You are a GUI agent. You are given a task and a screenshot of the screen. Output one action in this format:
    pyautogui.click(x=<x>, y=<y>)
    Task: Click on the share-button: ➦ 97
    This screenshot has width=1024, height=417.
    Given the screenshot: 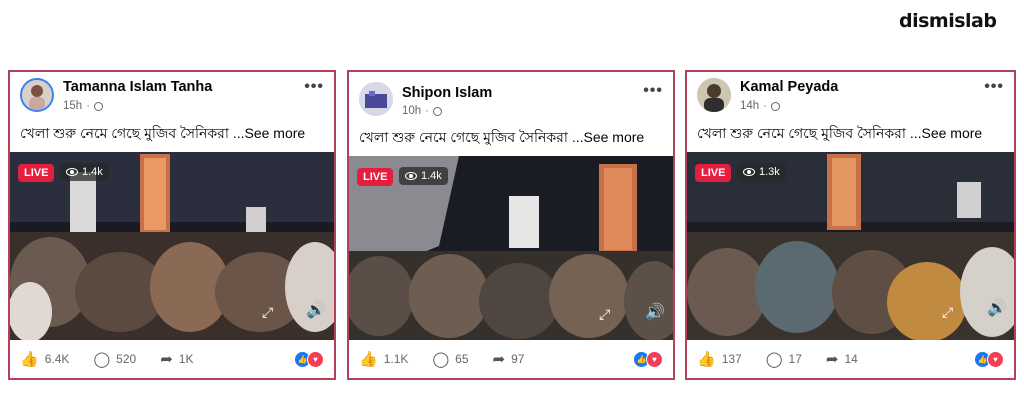 What is the action you would take?
    pyautogui.click(x=509, y=359)
    